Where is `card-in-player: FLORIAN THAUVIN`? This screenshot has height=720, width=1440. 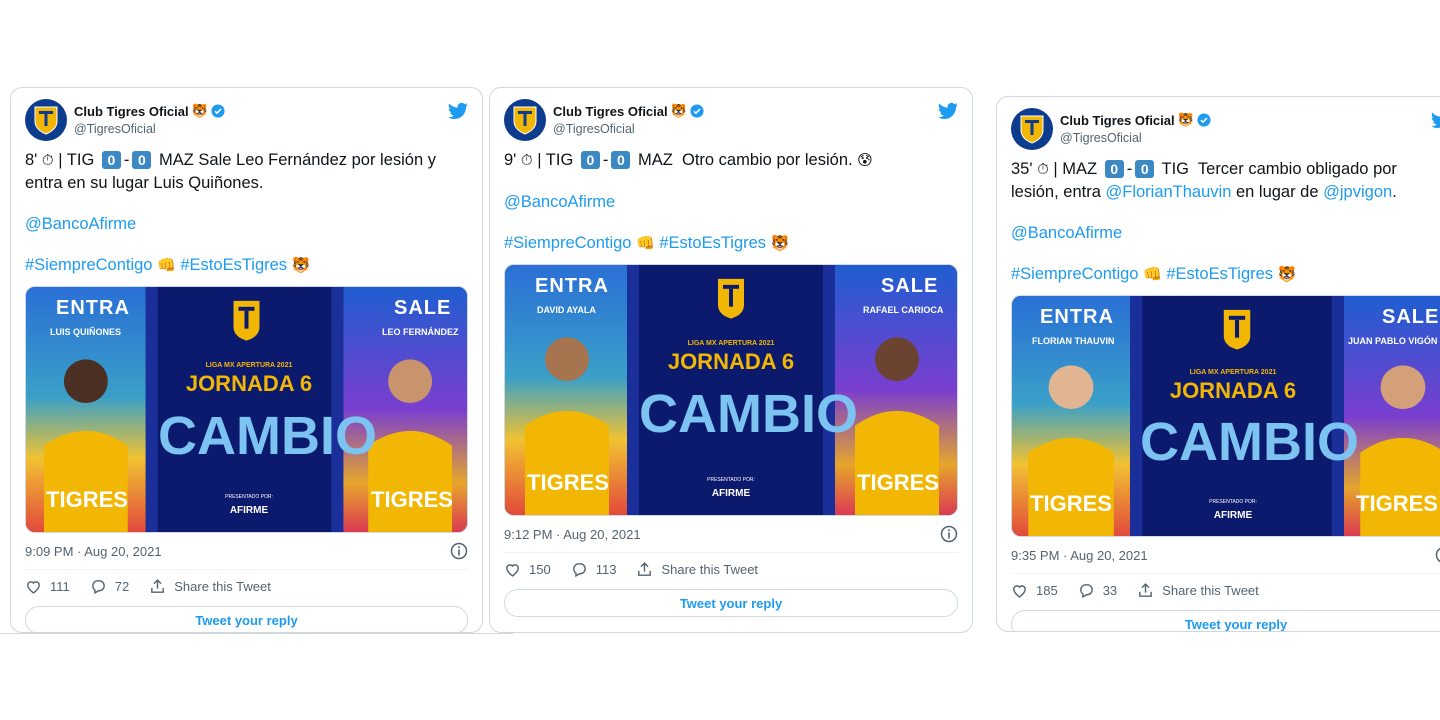 card-in-player: FLORIAN THAUVIN is located at coordinates (1073, 341).